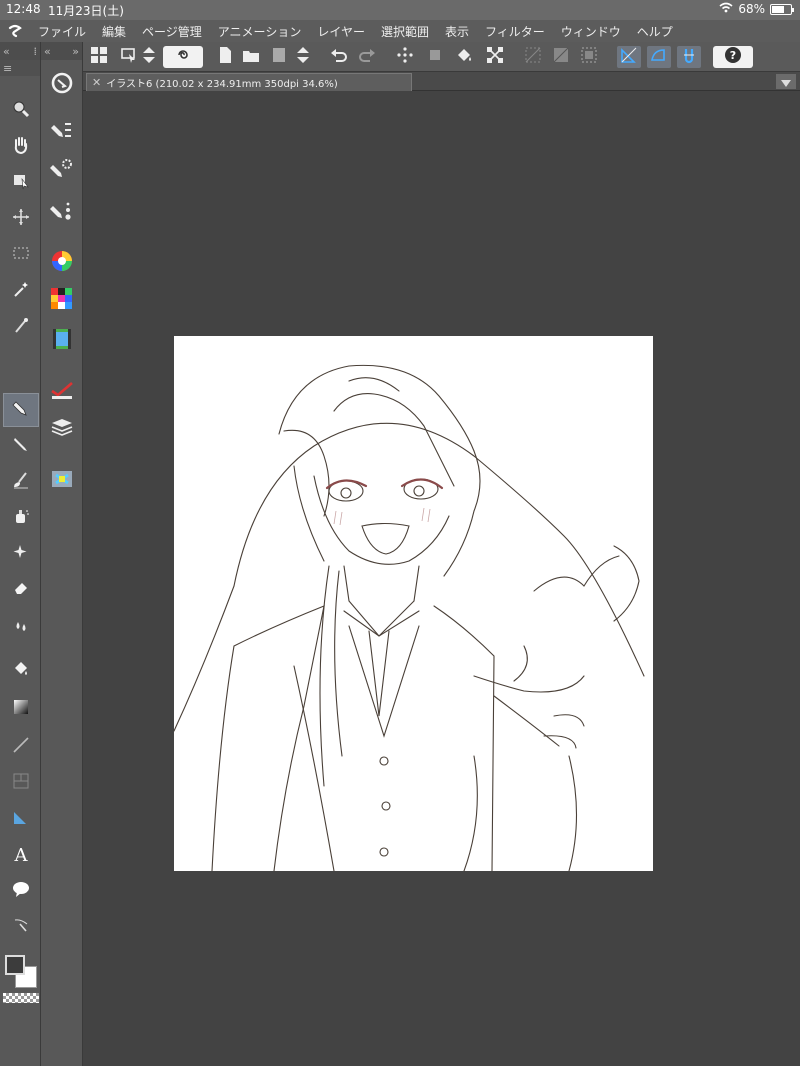 This screenshot has height=1066, width=800. Describe the element at coordinates (591, 31) in the screenshot. I see `menu-window: ウィンドウ` at that location.